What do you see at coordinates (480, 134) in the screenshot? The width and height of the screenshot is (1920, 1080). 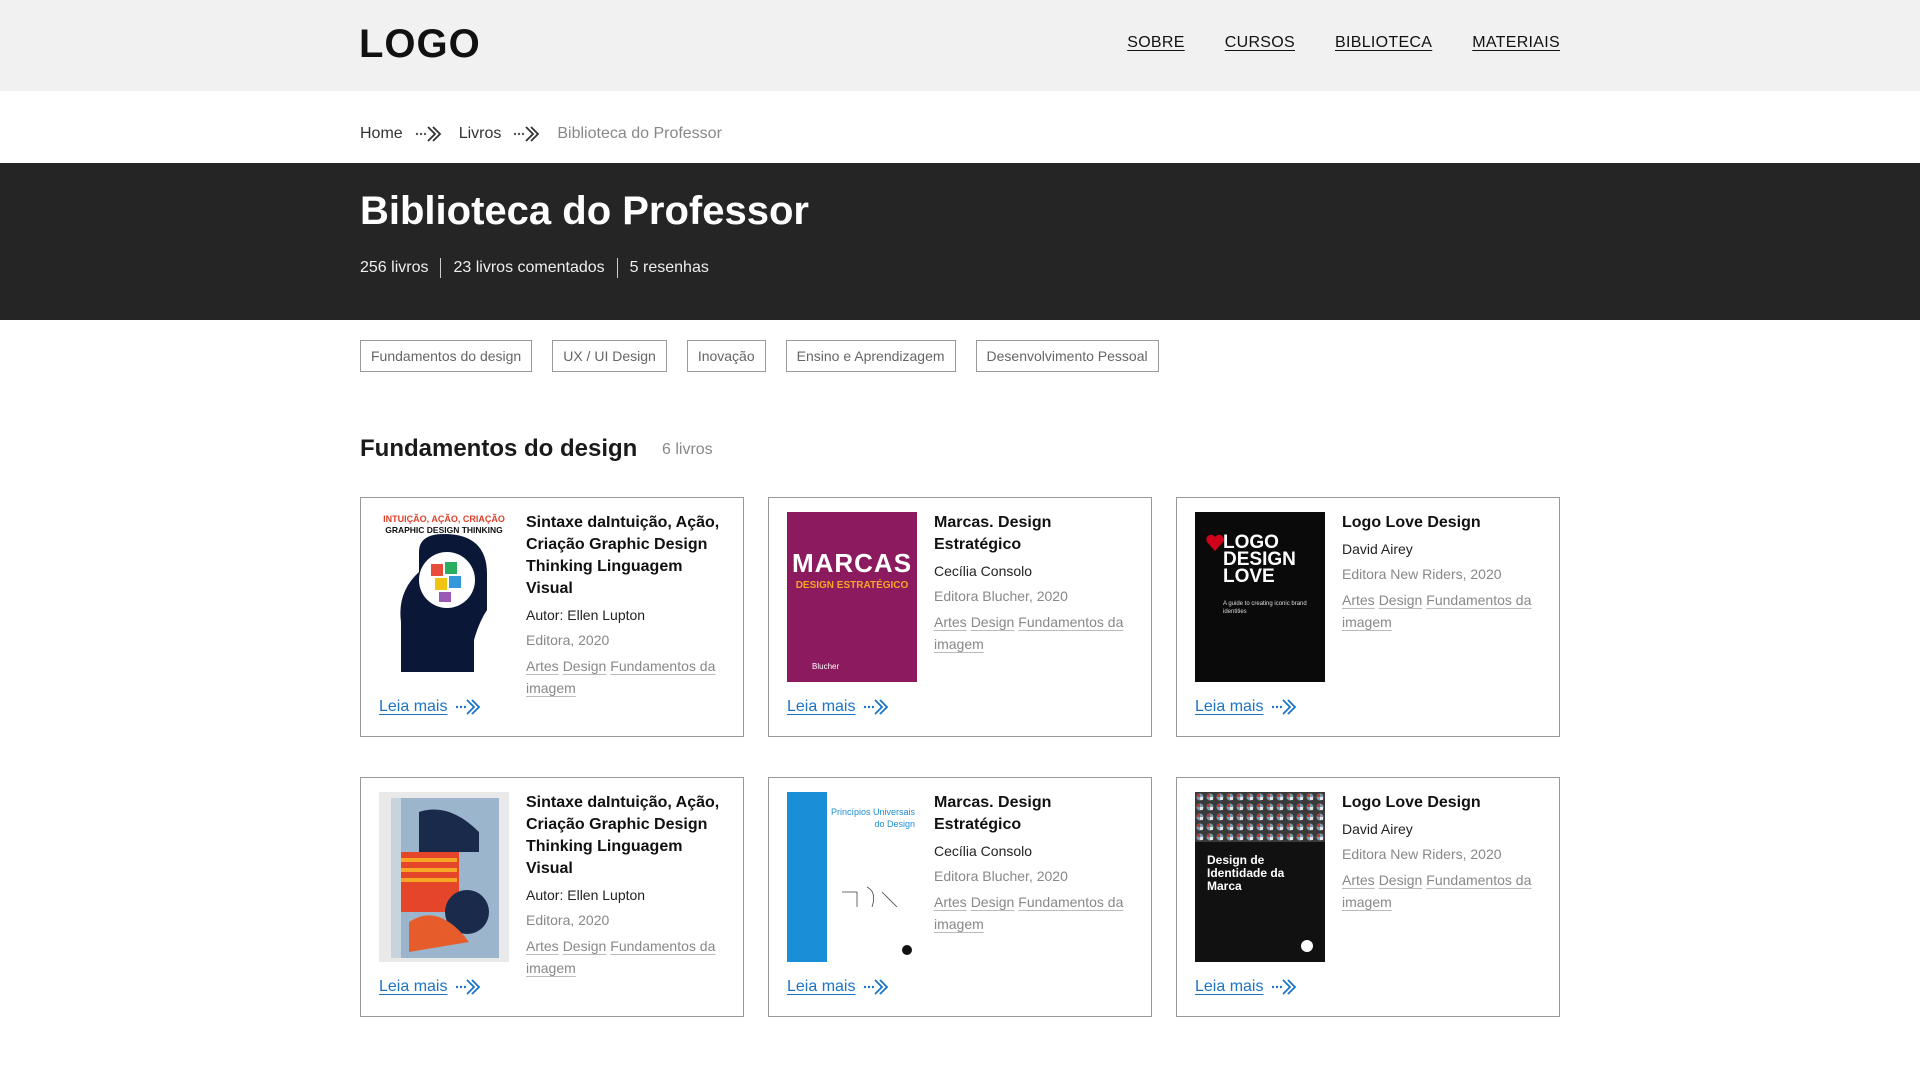 I see `breadcrumb-livros: Livros` at bounding box center [480, 134].